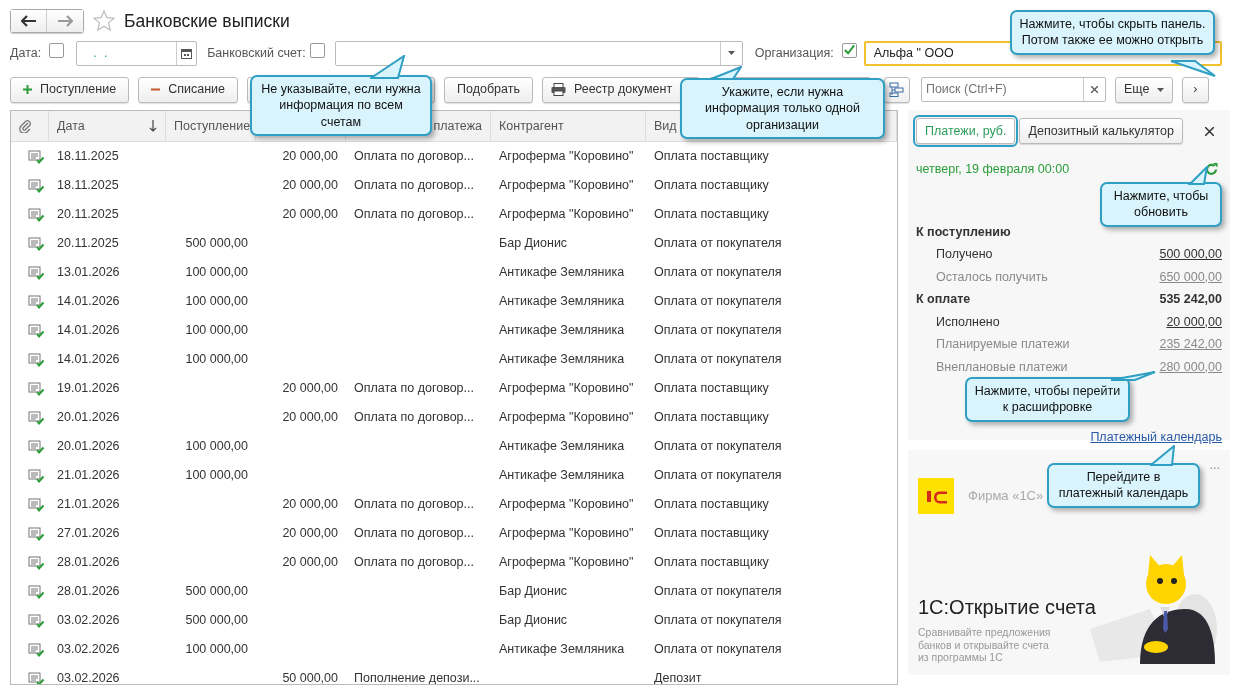 The height and width of the screenshot is (689, 1249). I want to click on attachment-icon, so click(25, 126).